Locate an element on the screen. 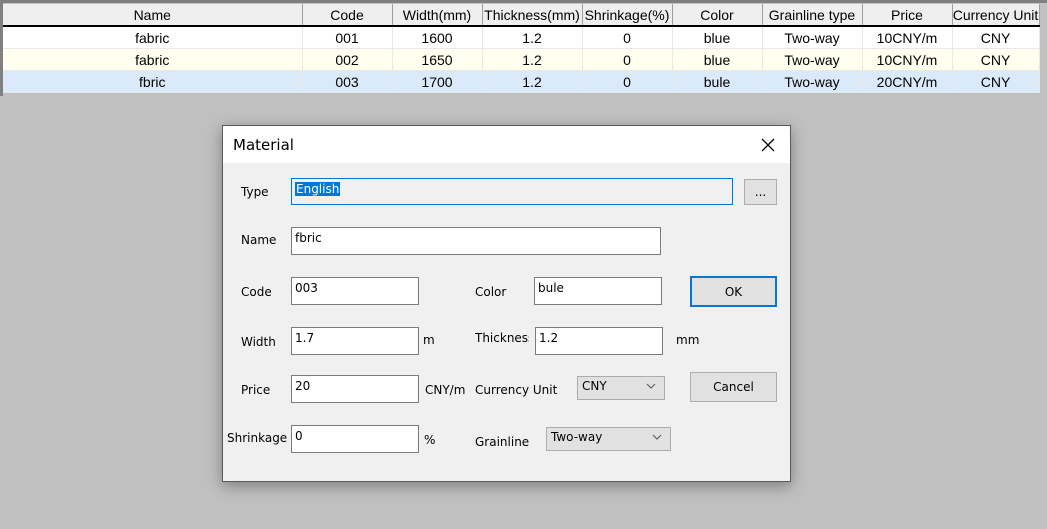 This screenshot has width=1047, height=529. shrinkage-unit: % is located at coordinates (430, 440).